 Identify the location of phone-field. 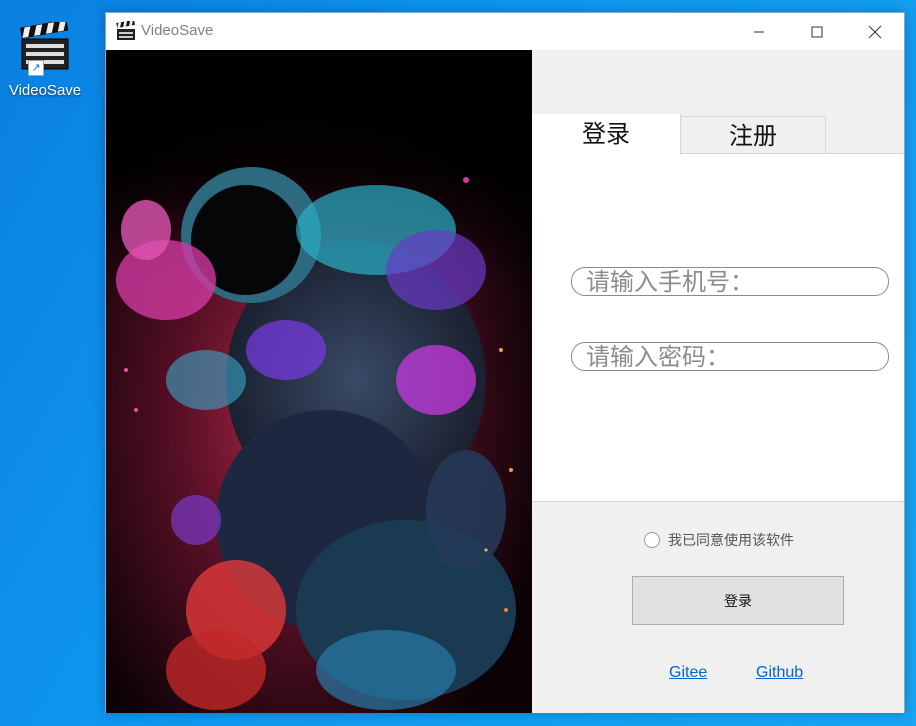
(730, 281).